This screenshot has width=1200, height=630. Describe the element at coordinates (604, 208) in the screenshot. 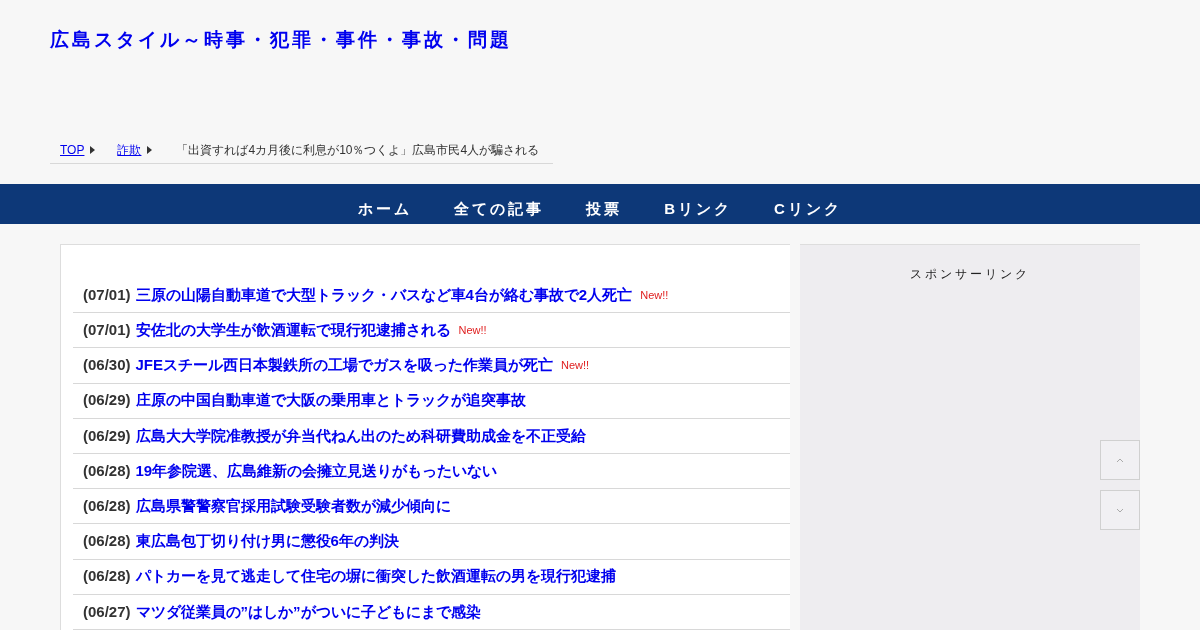

I see `nav-link: 投票` at that location.